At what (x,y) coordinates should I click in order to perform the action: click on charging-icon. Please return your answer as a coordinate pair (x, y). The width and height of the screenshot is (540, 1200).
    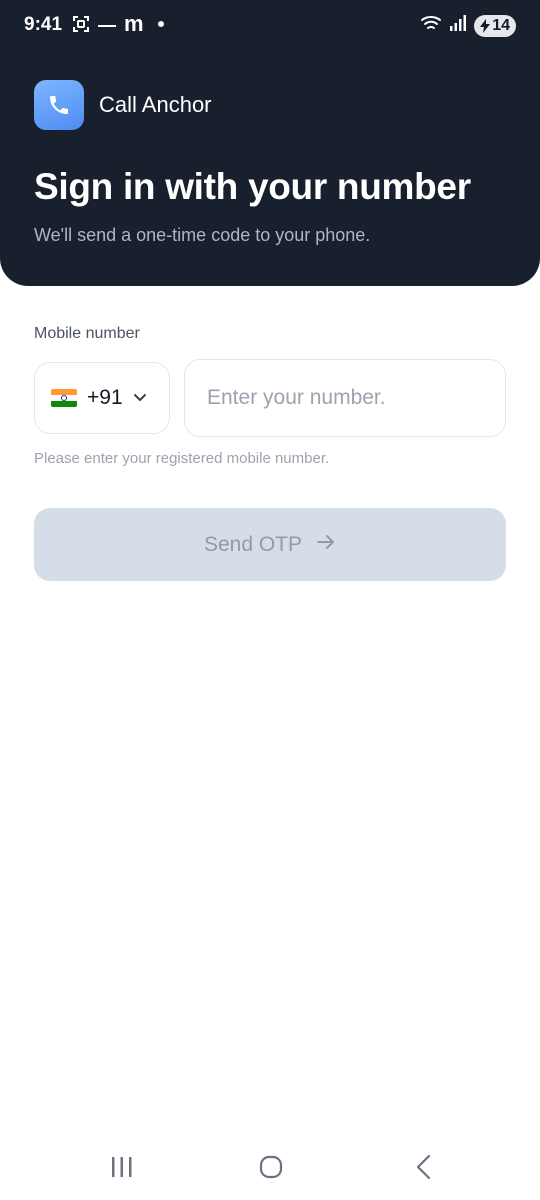
    Looking at the image, I should click on (485, 25).